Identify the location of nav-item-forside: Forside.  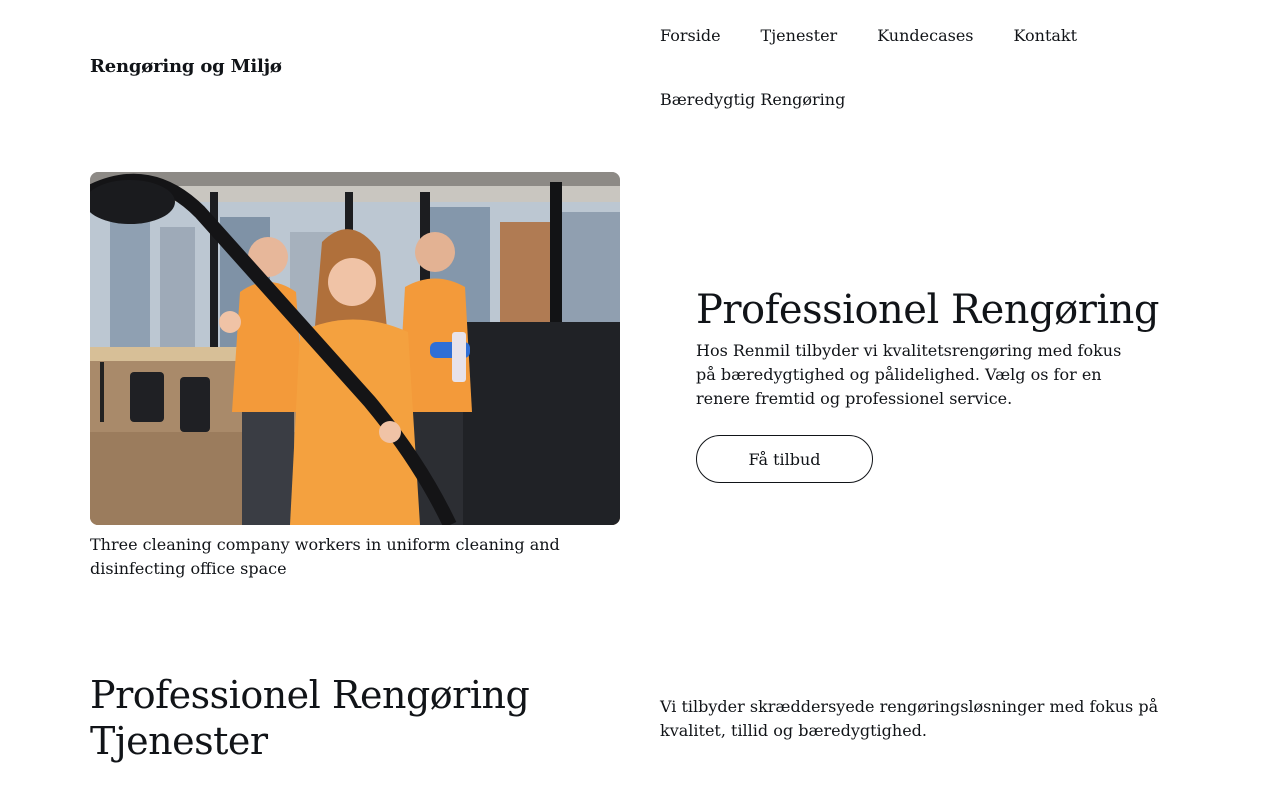
(690, 36).